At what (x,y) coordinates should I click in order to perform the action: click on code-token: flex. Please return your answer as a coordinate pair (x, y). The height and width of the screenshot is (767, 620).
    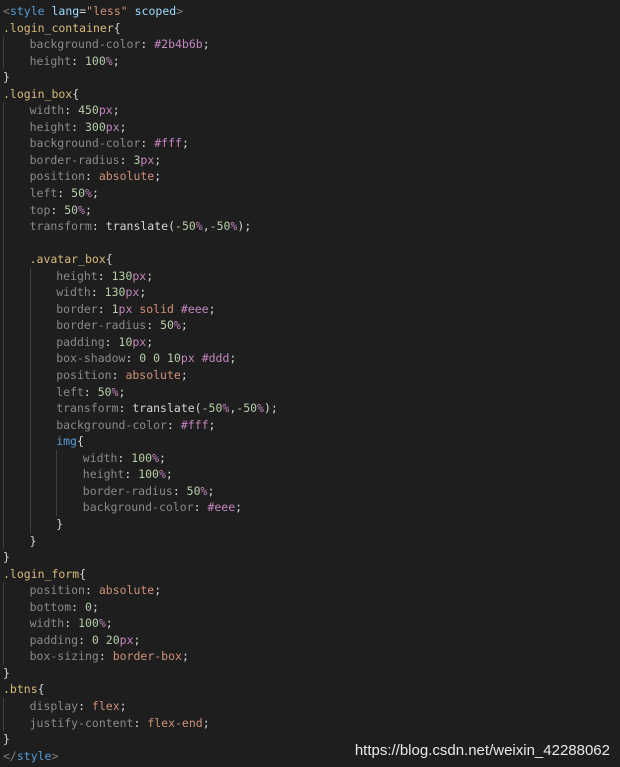
    Looking at the image, I should click on (105, 705).